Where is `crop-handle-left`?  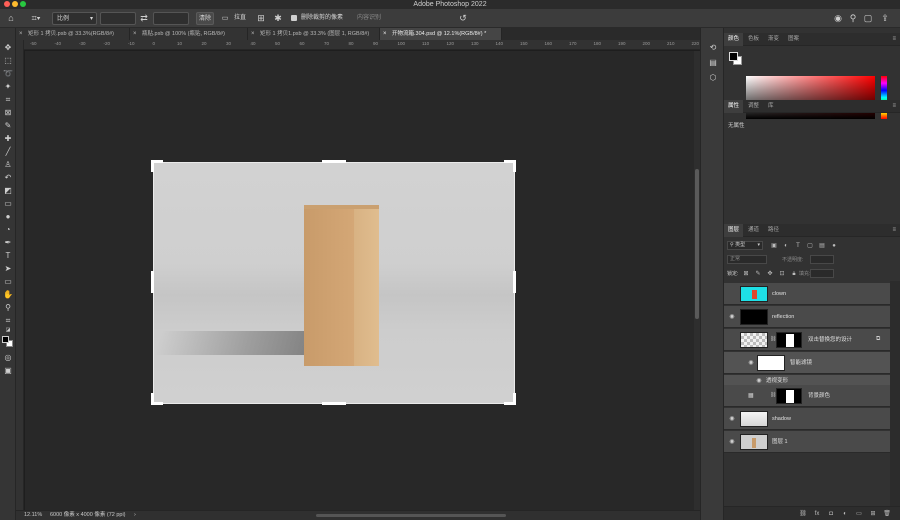 crop-handle-left is located at coordinates (152, 282).